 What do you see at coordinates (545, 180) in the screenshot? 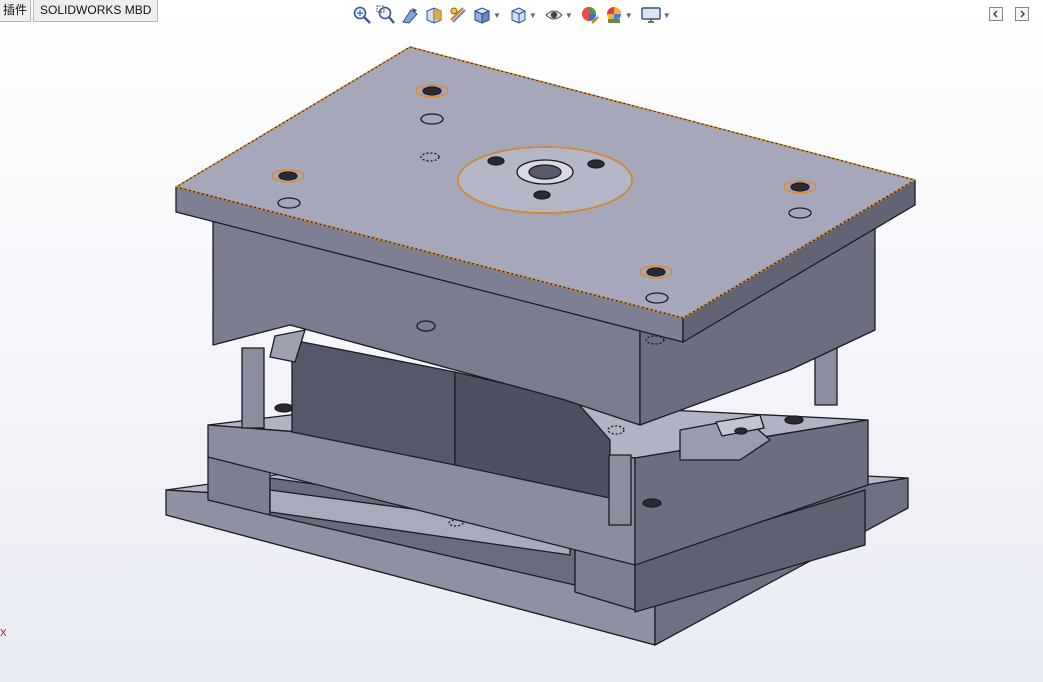
I see `locating-ring` at bounding box center [545, 180].